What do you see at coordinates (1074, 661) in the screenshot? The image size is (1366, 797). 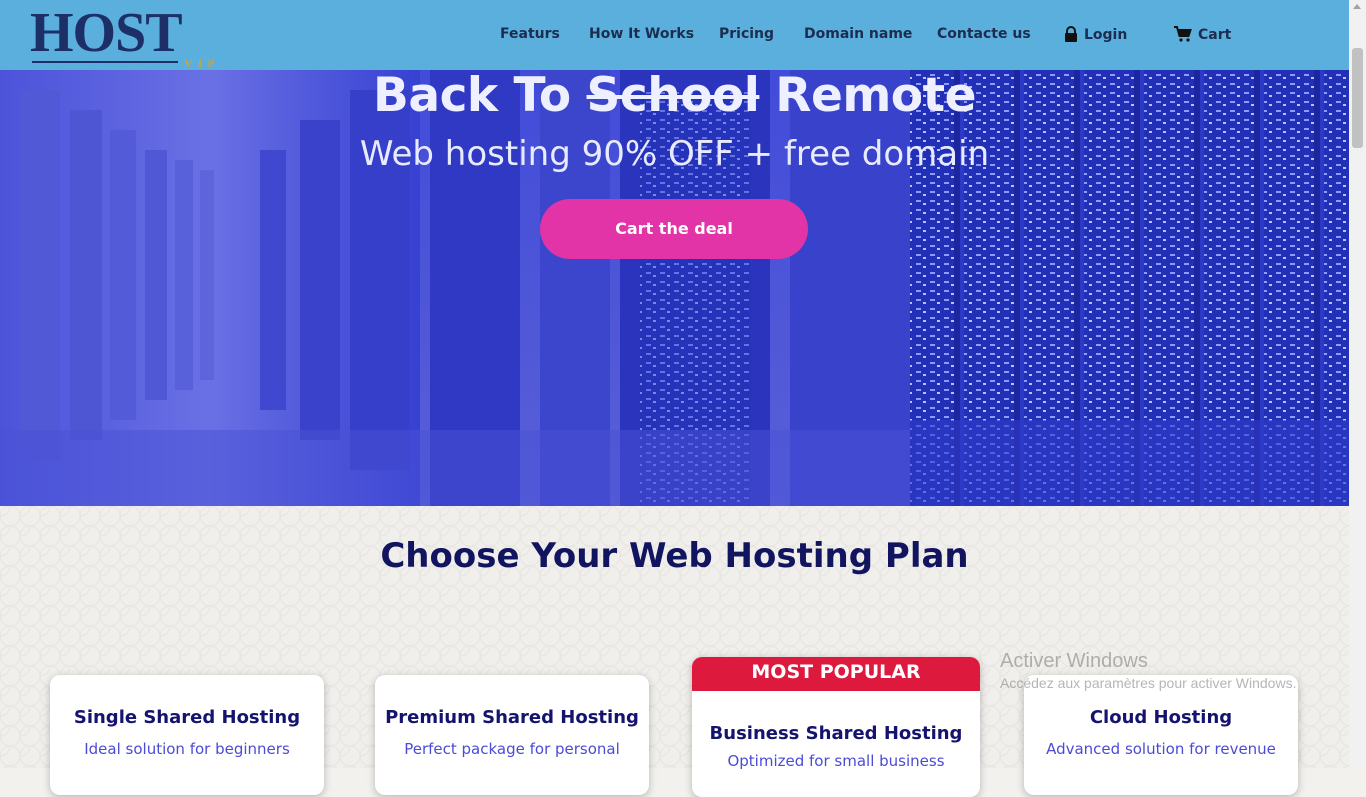 I see `watermark-title: Activer Windows` at bounding box center [1074, 661].